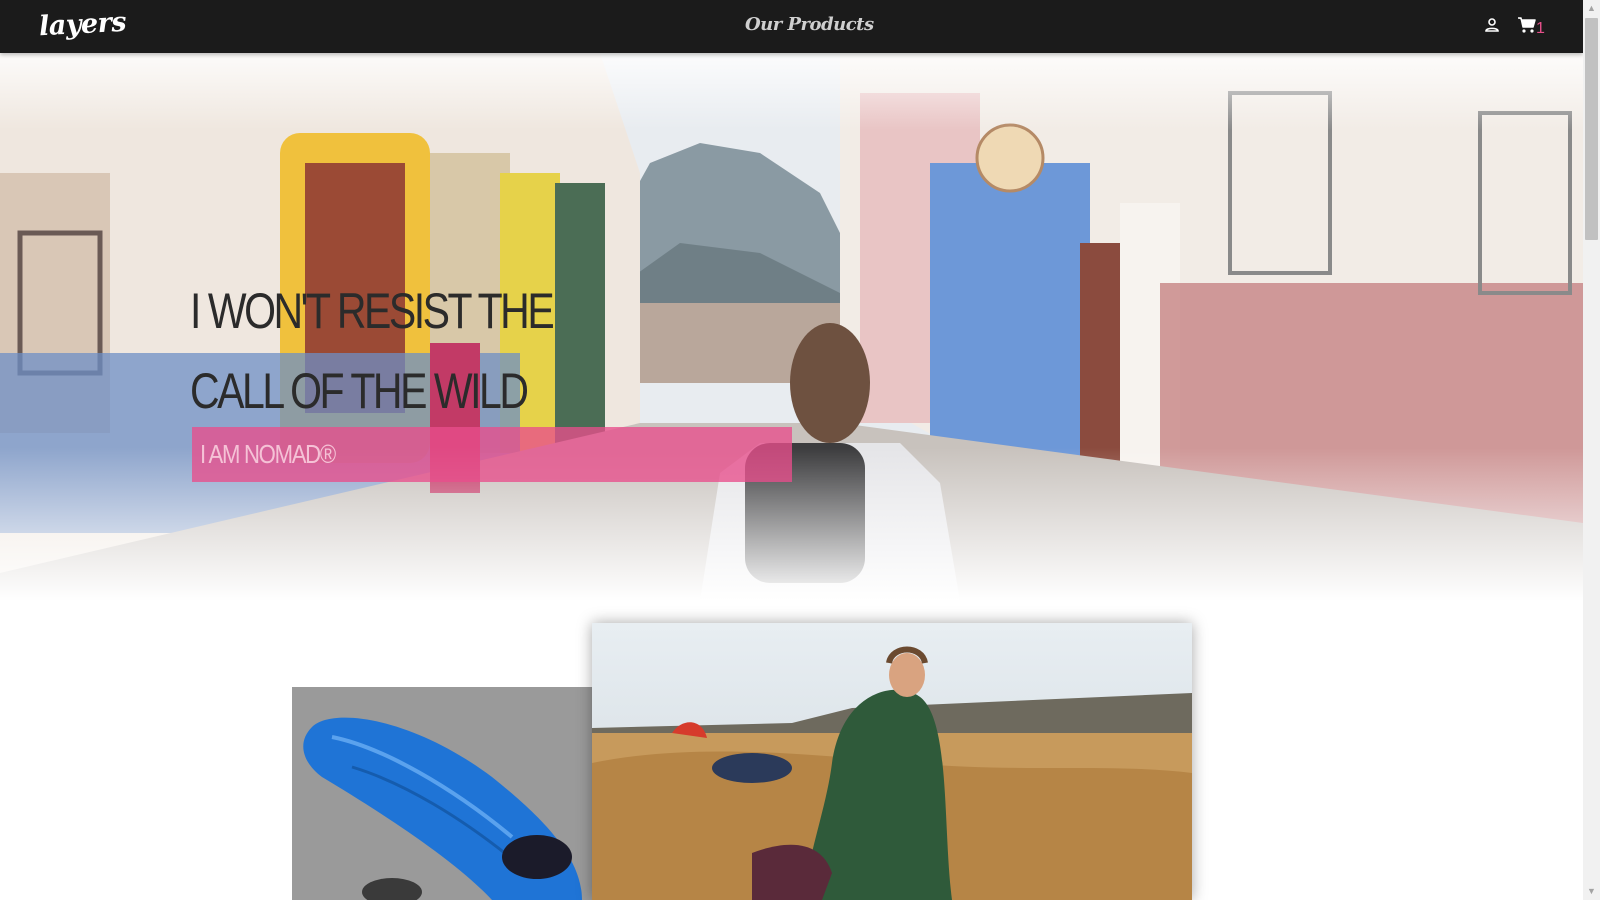 The width and height of the screenshot is (1600, 900). I want to click on blue-sleeping-bag-illustration, so click(442, 793).